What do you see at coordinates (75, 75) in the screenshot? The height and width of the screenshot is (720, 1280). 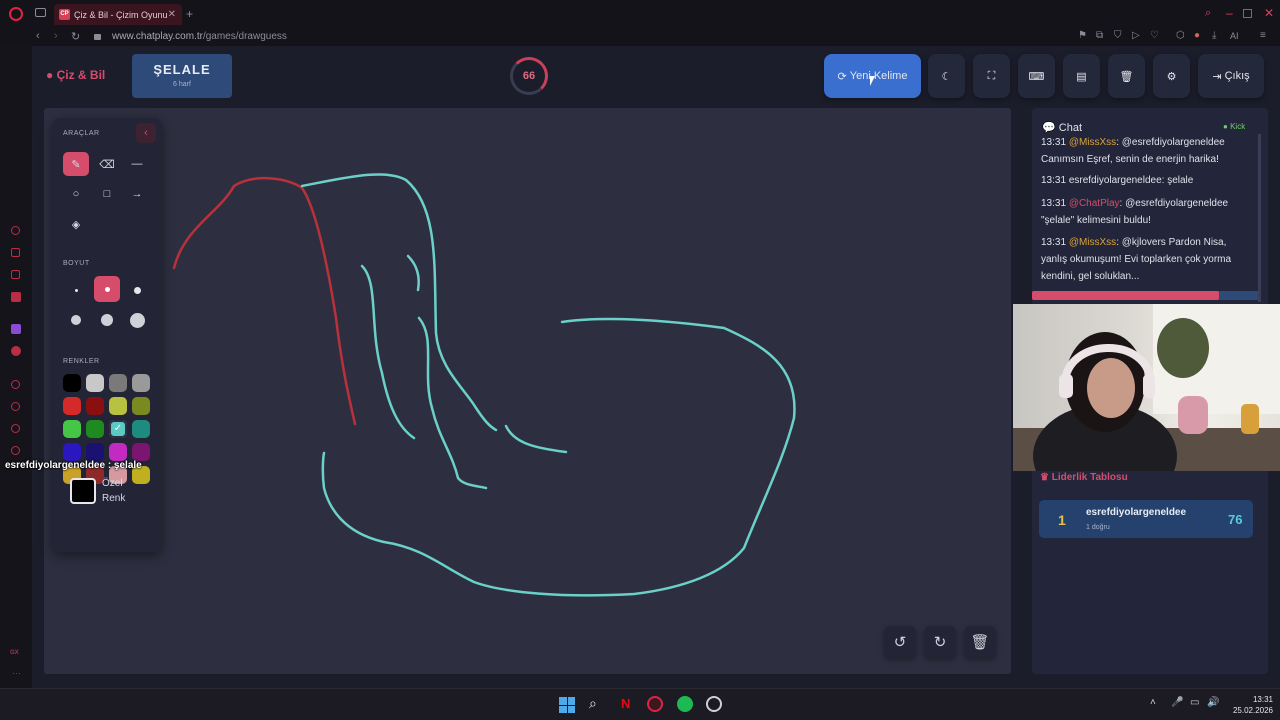 I see `app-brand: ● Çiz & Bil` at bounding box center [75, 75].